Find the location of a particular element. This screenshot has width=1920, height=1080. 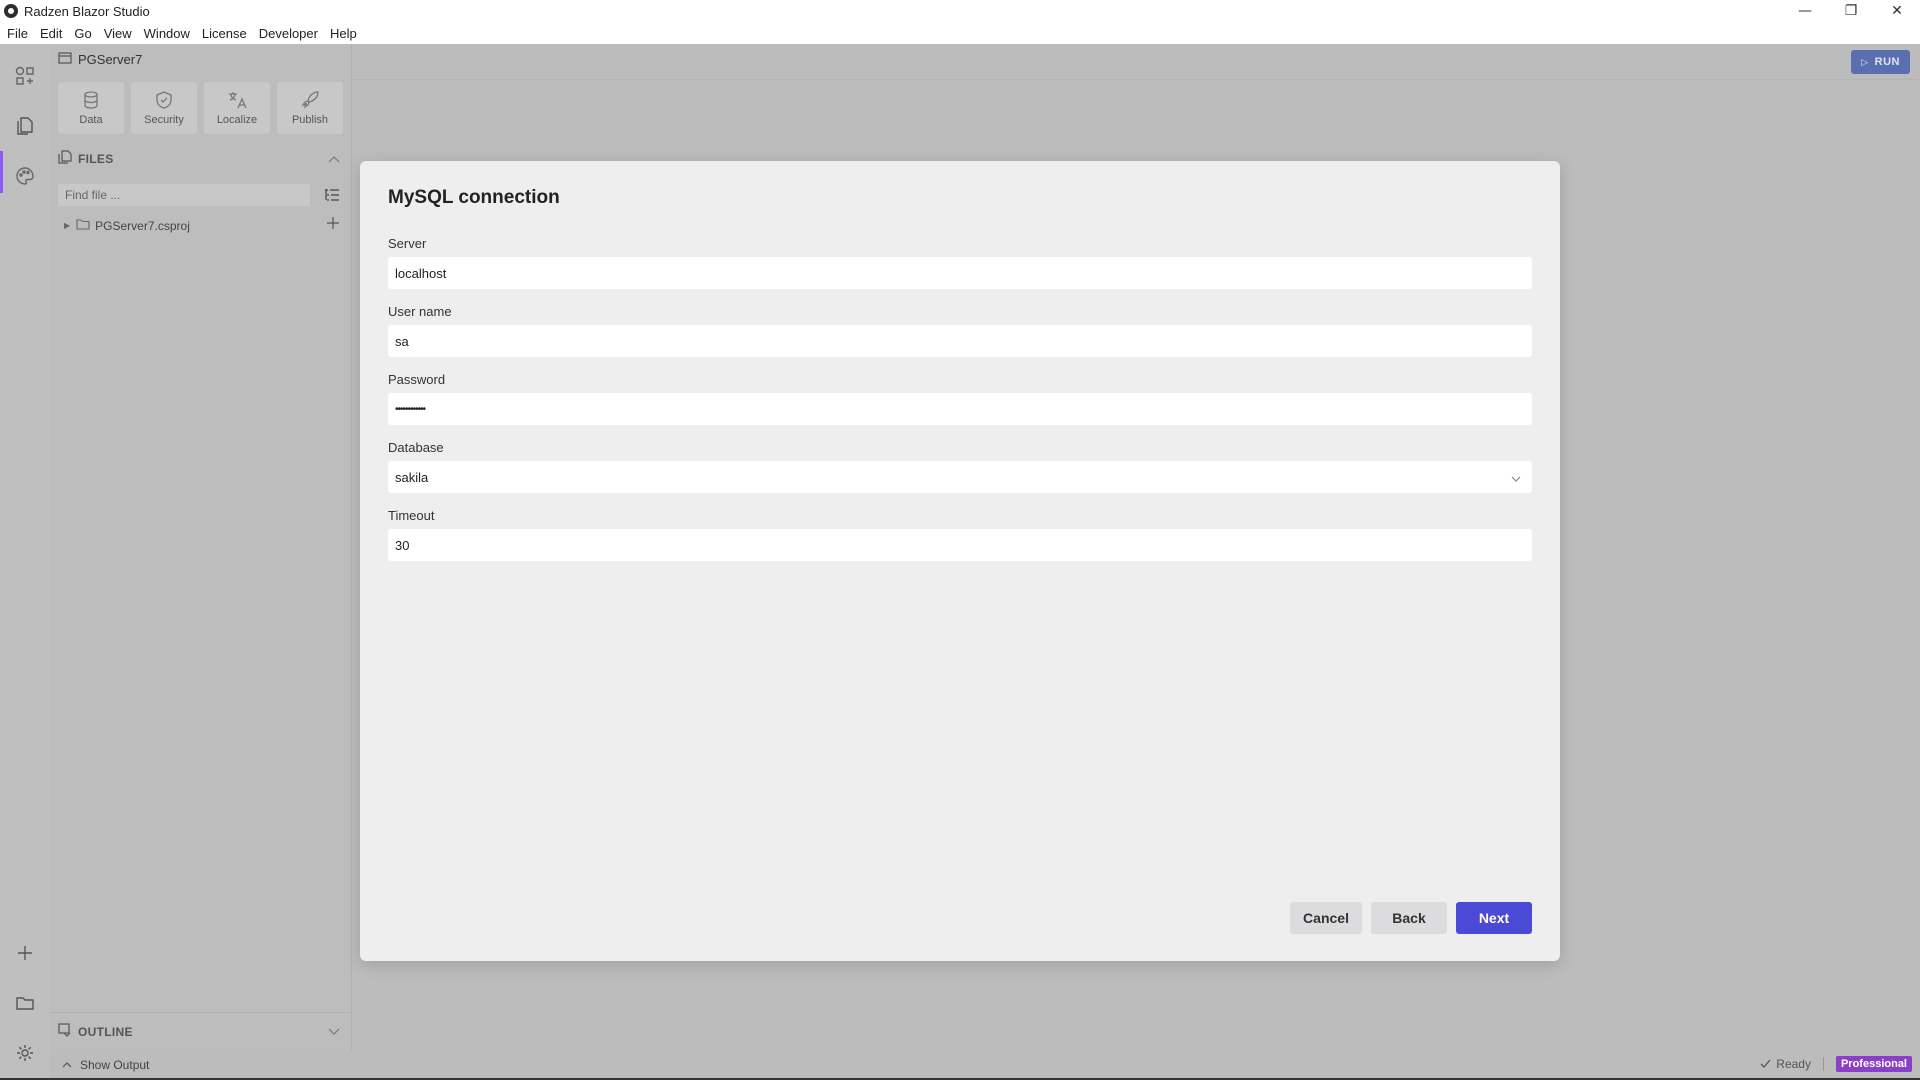

cancel-button: Cancel is located at coordinates (1326, 918).